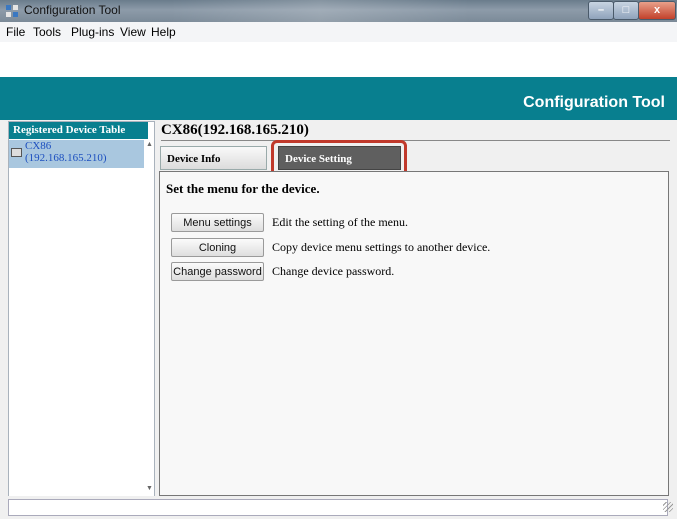 The height and width of the screenshot is (519, 677). I want to click on title-bar-glow, so click(320, 11).